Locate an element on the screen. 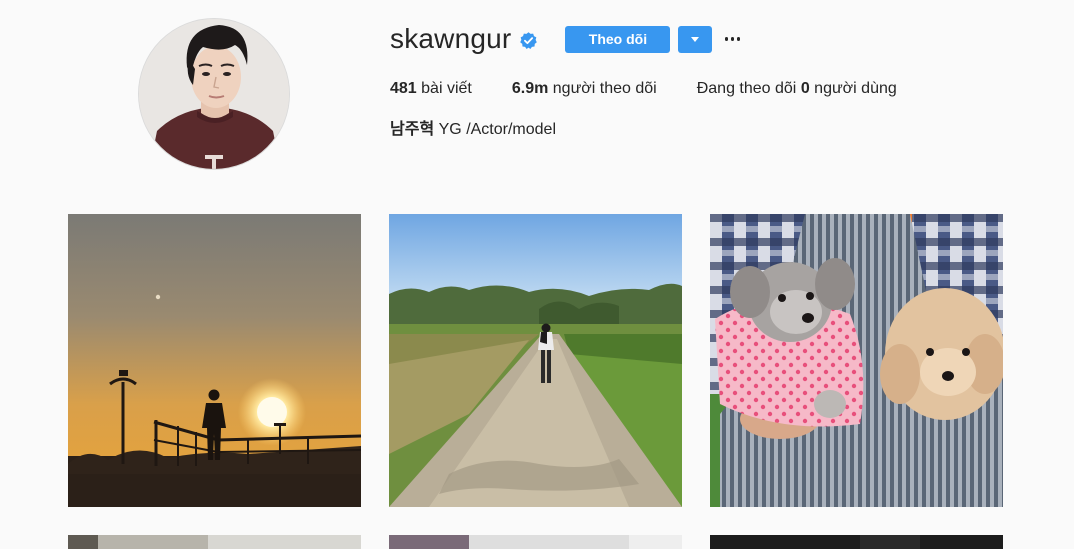 The height and width of the screenshot is (549, 1074). followers-count: 6.9m is located at coordinates (530, 88).